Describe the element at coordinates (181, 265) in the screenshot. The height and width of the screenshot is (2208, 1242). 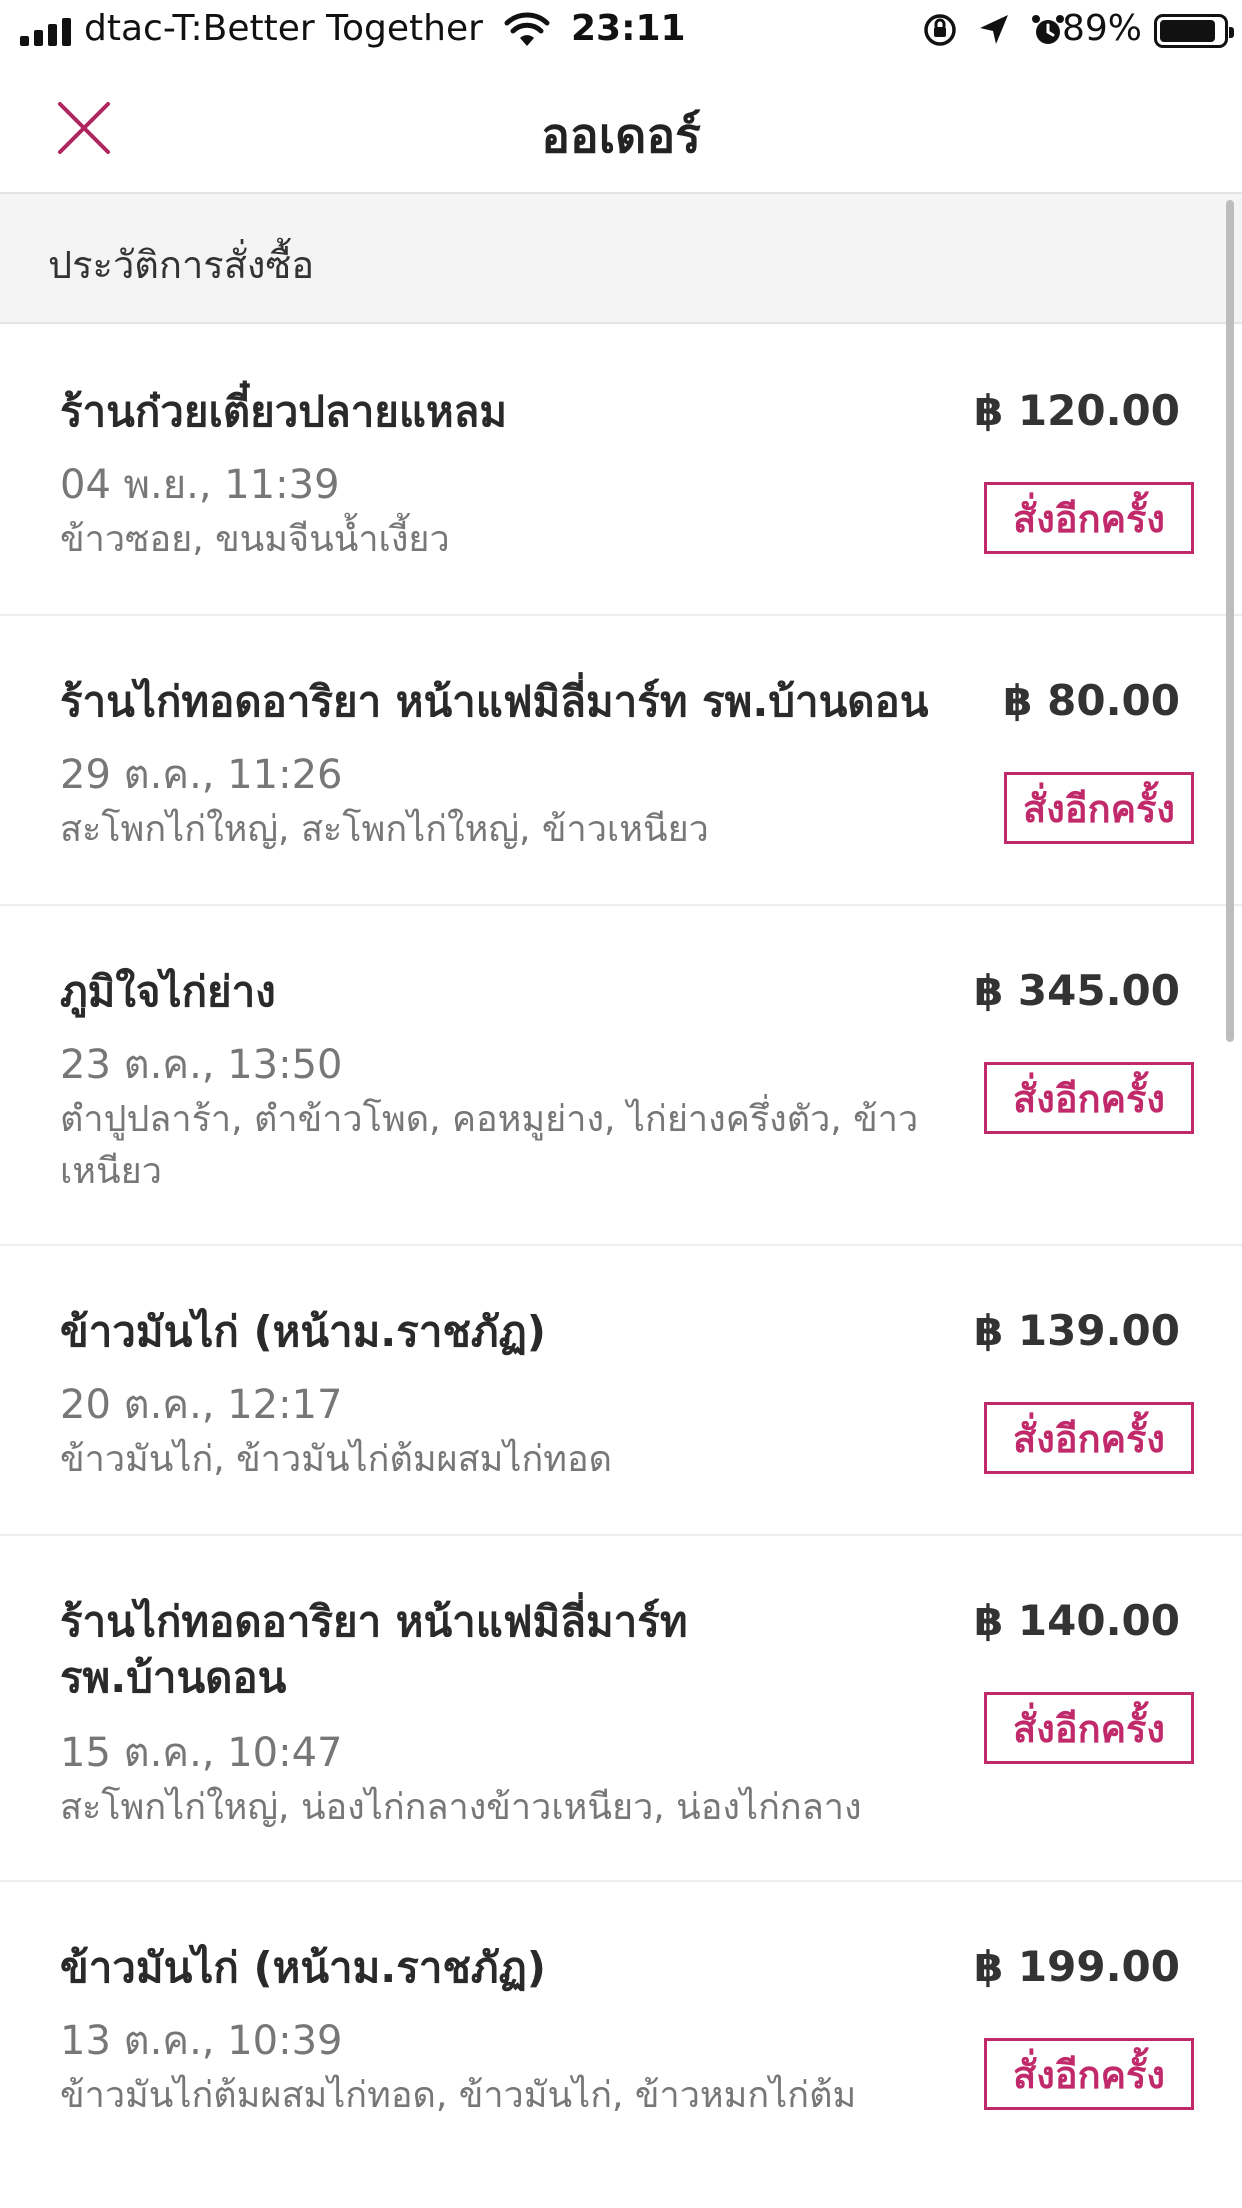
I see `section-title: ประวัติการสั่งซื้อ` at that location.